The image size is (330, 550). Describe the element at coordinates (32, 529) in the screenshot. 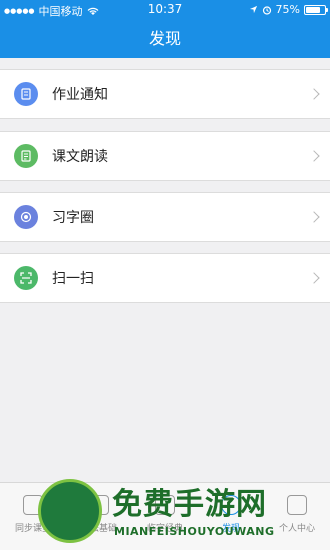

I see `tab-label: 同步课堂` at that location.